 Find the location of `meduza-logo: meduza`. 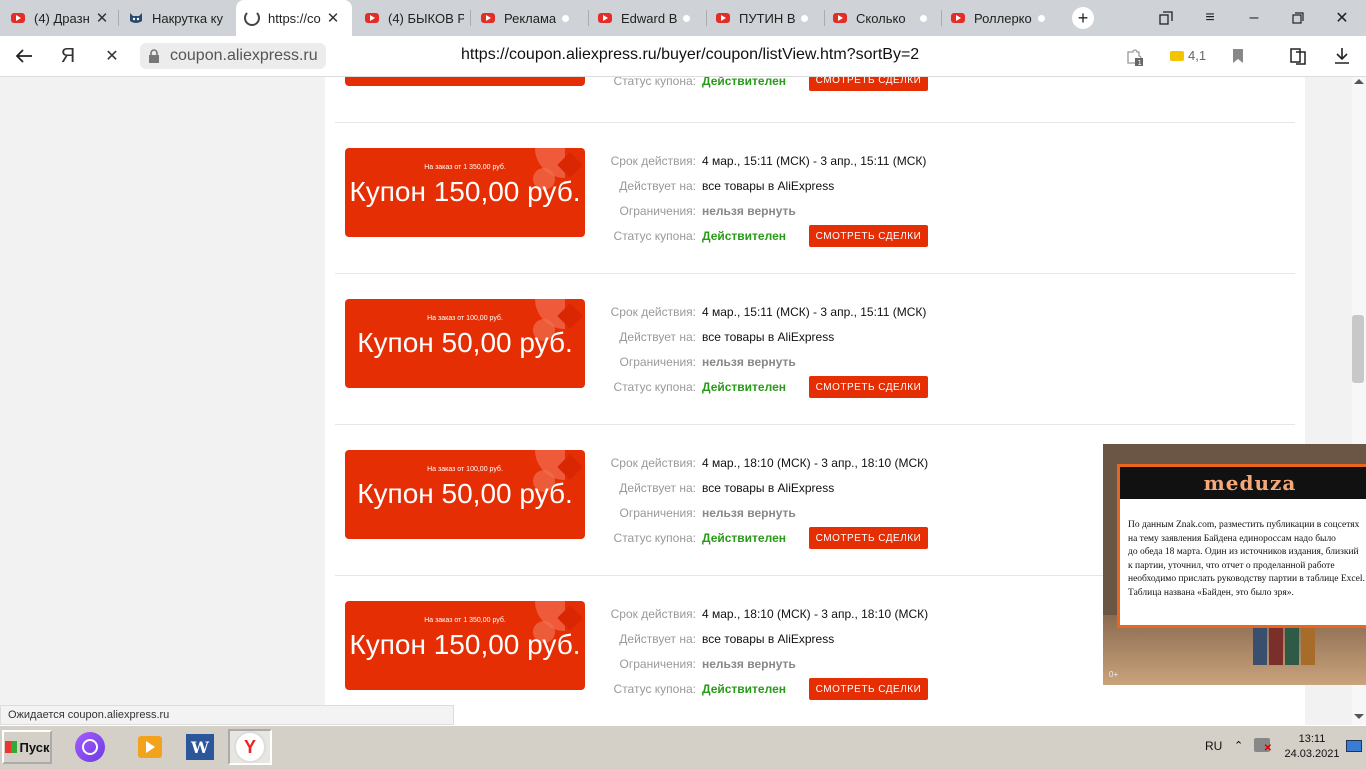

meduza-logo: meduza is located at coordinates (1243, 483).